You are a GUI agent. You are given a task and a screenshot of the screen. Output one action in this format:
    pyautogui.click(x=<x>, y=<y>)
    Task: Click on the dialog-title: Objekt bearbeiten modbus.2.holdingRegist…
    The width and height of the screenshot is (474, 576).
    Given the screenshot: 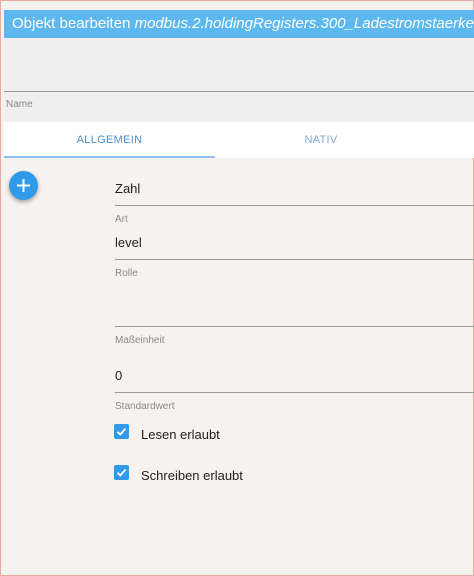 What is the action you would take?
    pyautogui.click(x=239, y=24)
    